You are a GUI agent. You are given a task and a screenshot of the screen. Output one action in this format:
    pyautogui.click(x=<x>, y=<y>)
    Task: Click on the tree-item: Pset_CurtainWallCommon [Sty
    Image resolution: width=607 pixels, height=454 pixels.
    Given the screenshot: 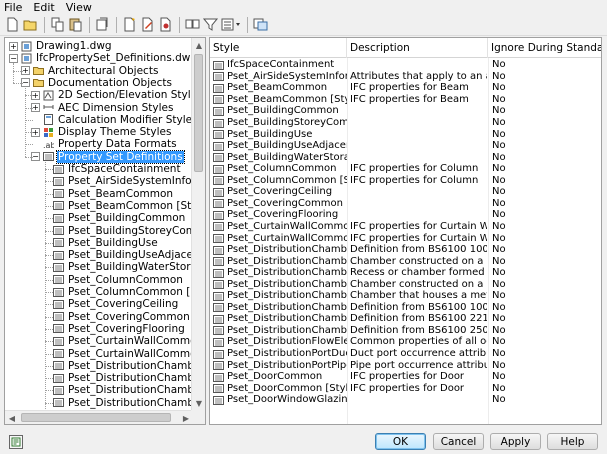 What is the action you would take?
    pyautogui.click(x=123, y=354)
    